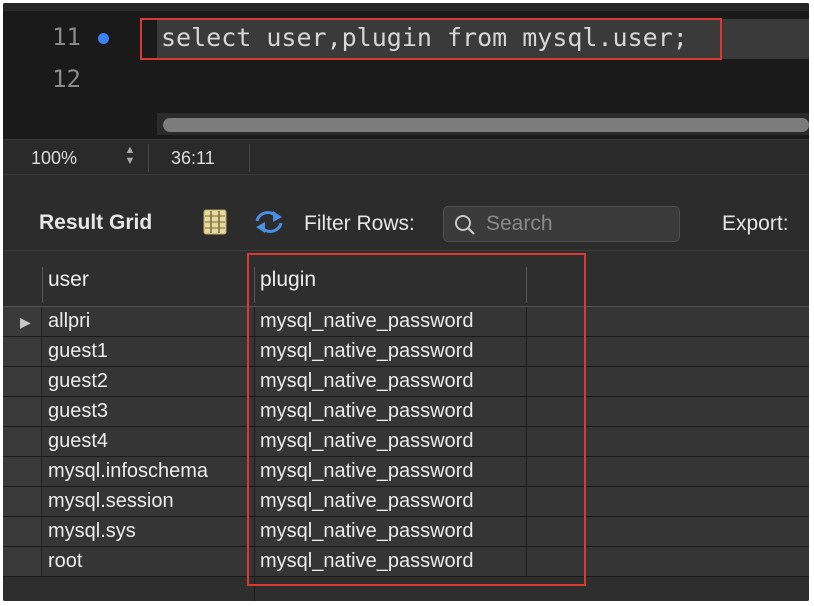  I want to click on line-number-11: 11, so click(66, 37).